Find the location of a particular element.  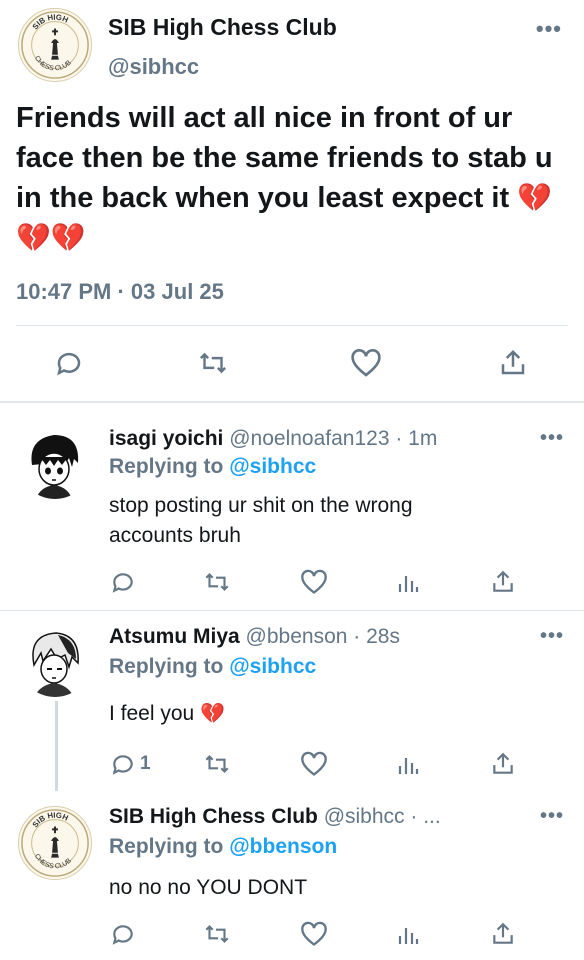

divider is located at coordinates (292, 325).